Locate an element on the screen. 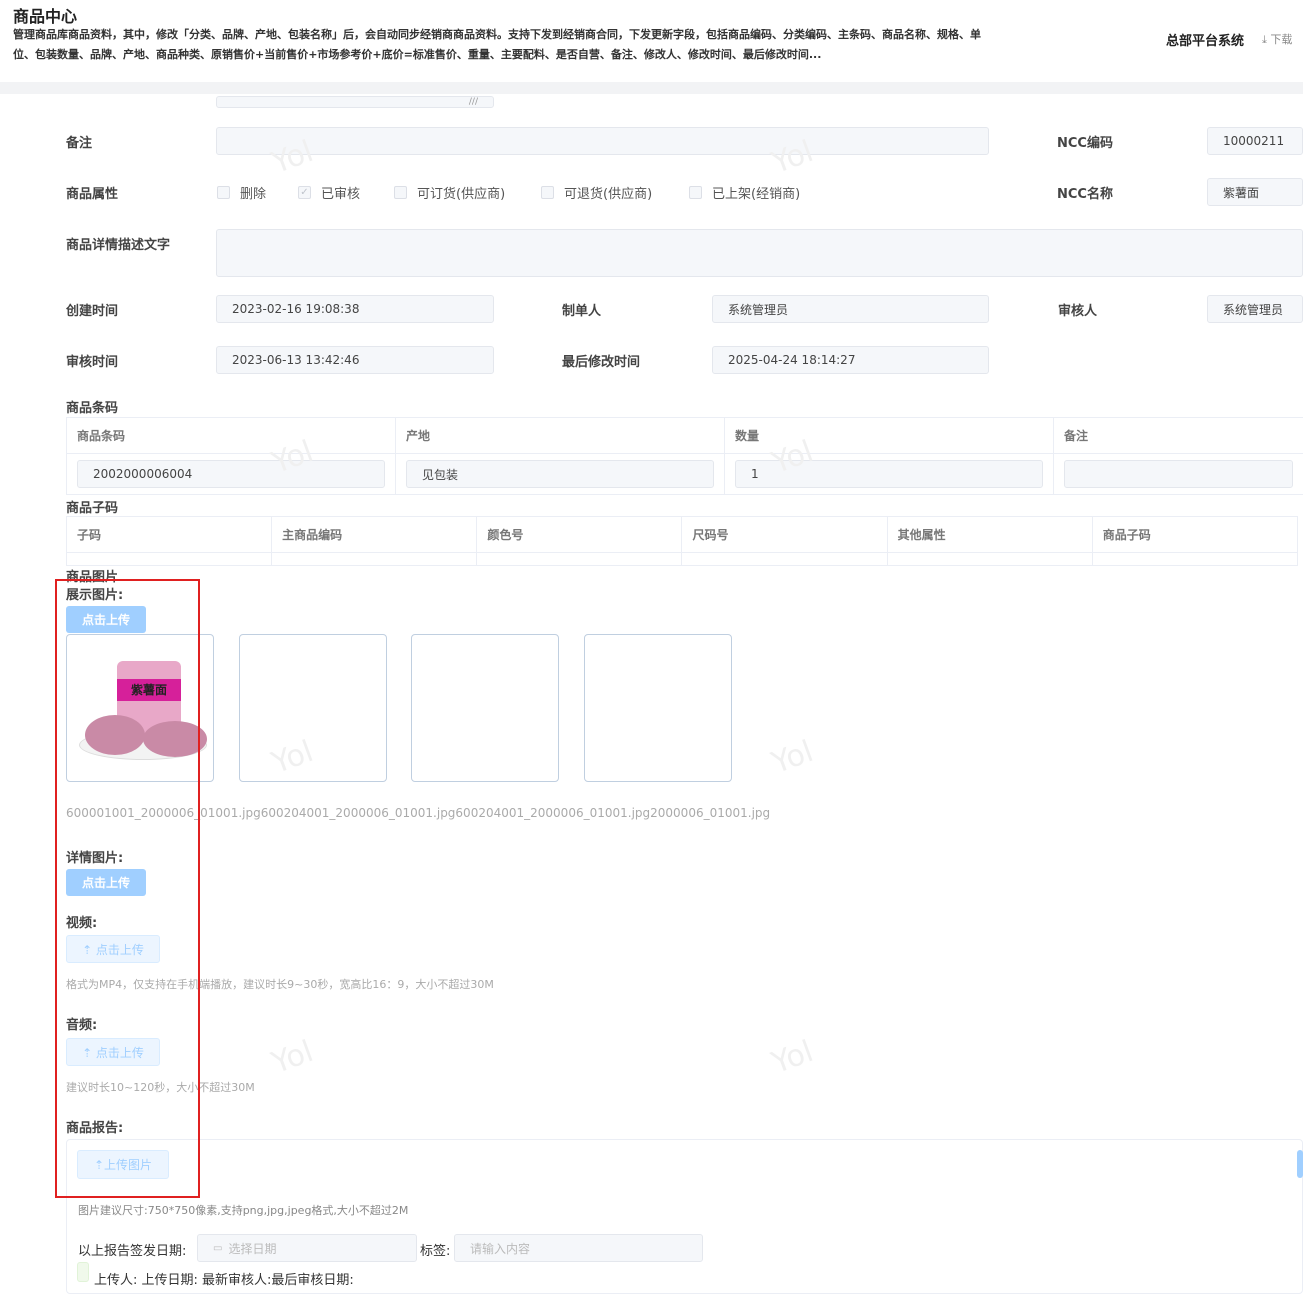 The image size is (1303, 1311). table-header: 商品条码 产地 数量 备注 is located at coordinates (684, 435).